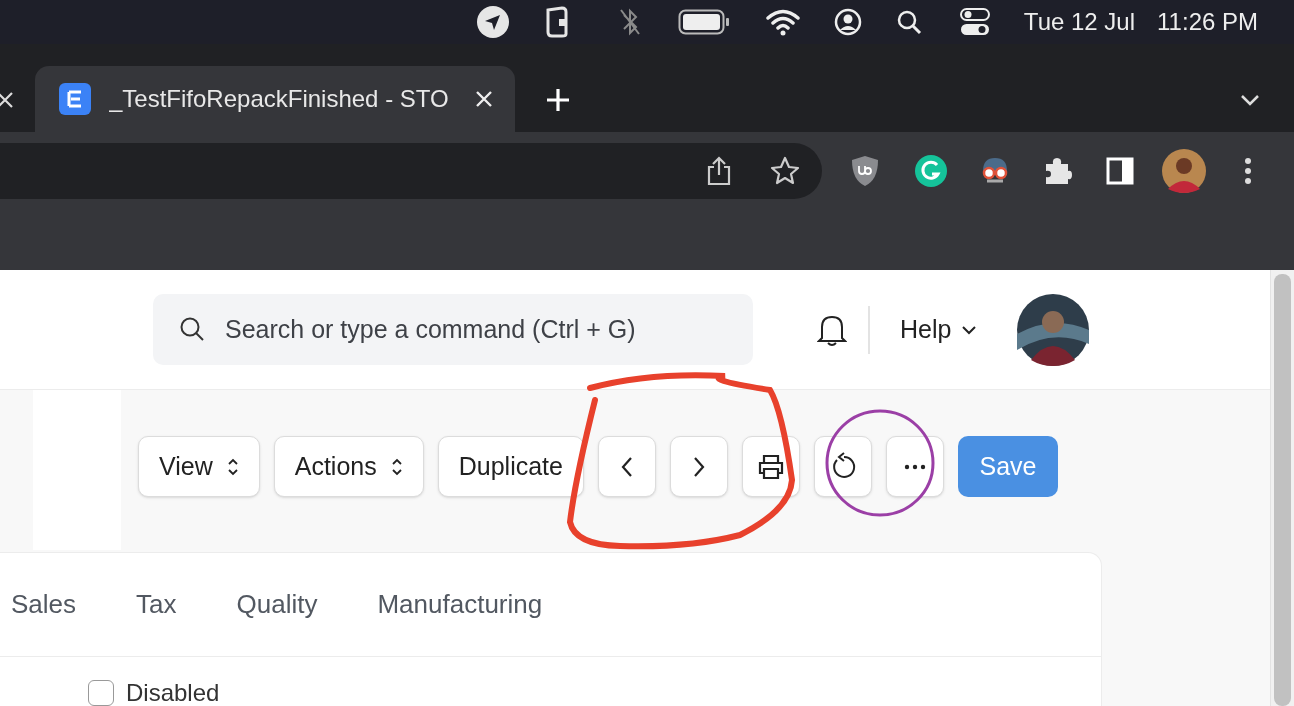 The image size is (1294, 706). I want to click on browser-tab: _TestFifoRepackFinished - STO, so click(275, 99).